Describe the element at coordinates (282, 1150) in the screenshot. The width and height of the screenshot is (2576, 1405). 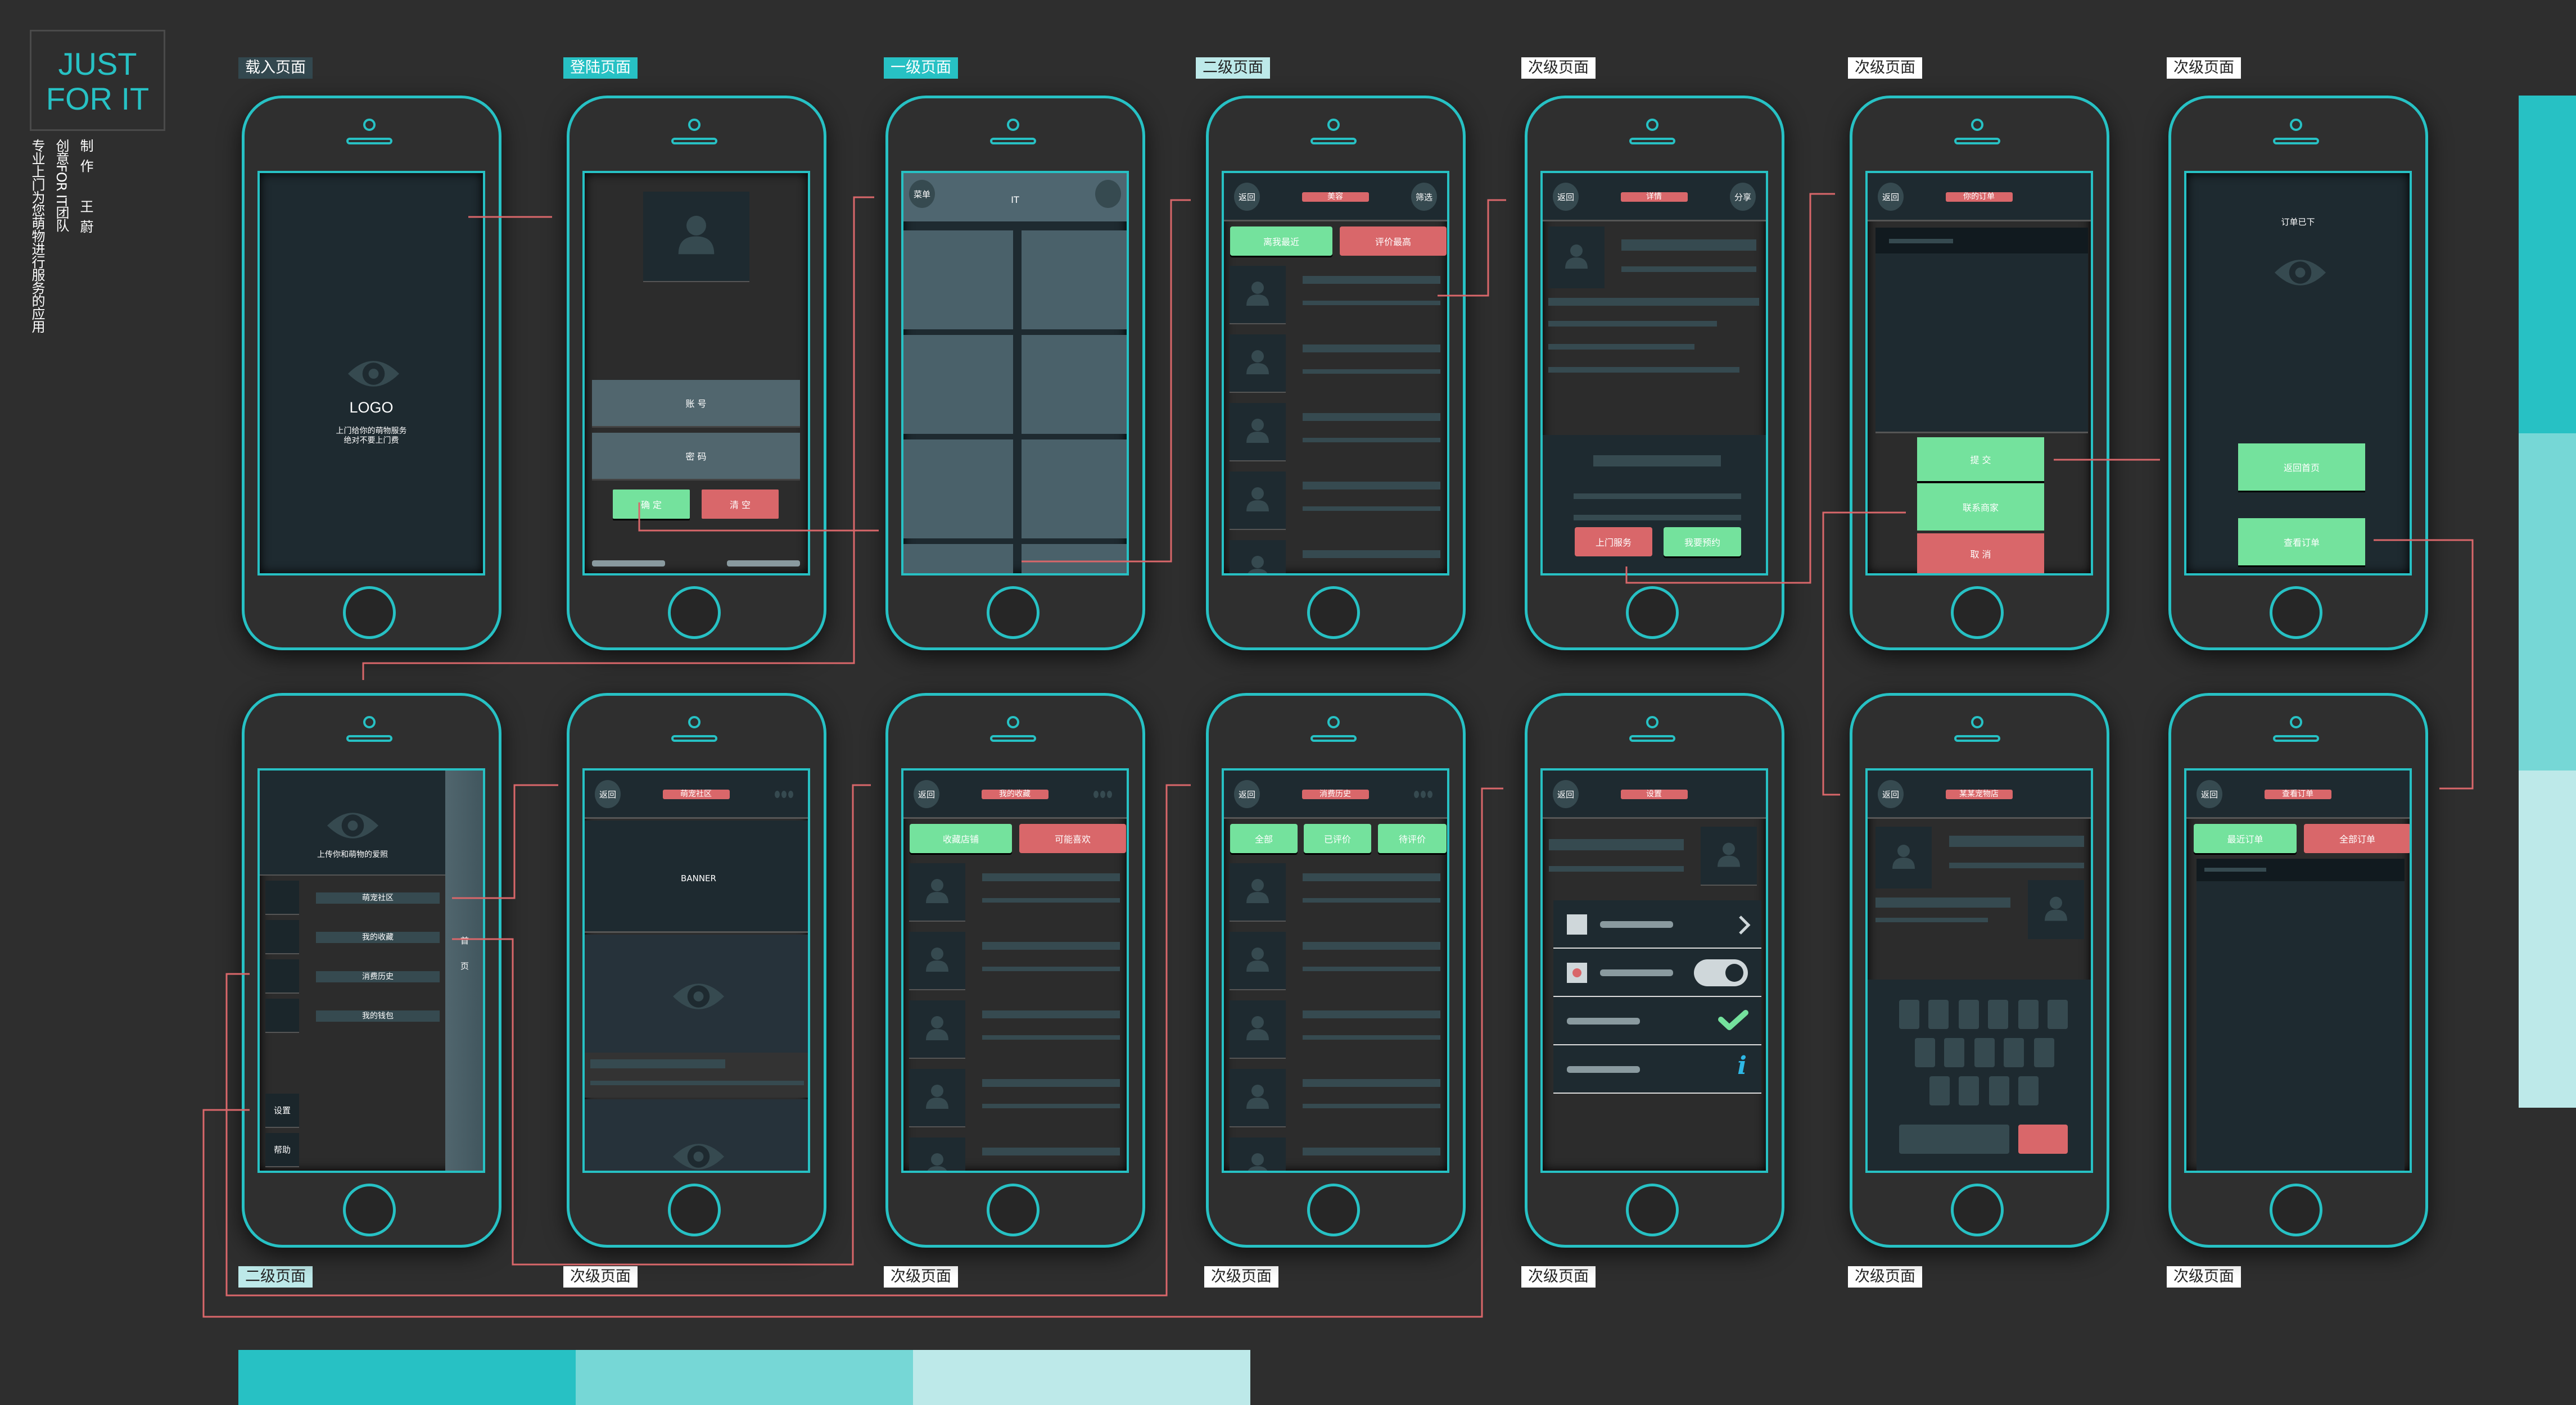
I see `help-button: 帮助` at that location.